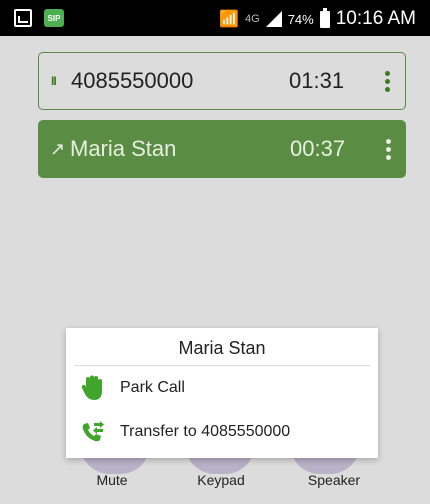 This screenshot has height=504, width=430. I want to click on call-timer: 00:37, so click(318, 148).